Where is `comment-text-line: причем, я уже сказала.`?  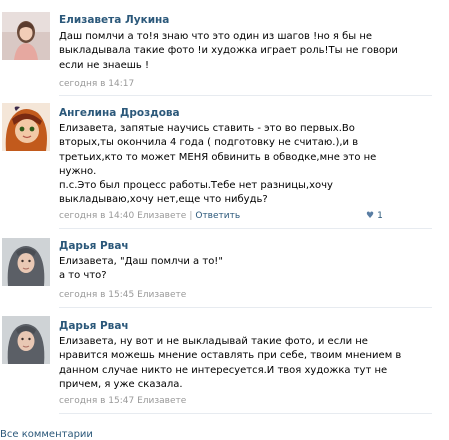 comment-text-line: причем, я уже сказала. is located at coordinates (121, 384).